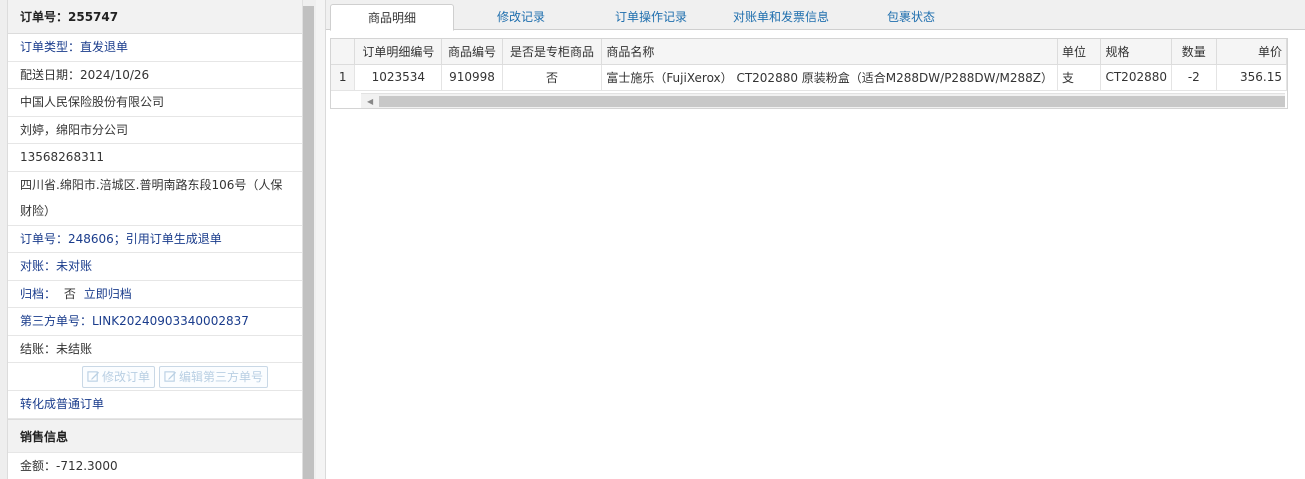  Describe the element at coordinates (1194, 77) in the screenshot. I see `cell-qty: -2` at that location.